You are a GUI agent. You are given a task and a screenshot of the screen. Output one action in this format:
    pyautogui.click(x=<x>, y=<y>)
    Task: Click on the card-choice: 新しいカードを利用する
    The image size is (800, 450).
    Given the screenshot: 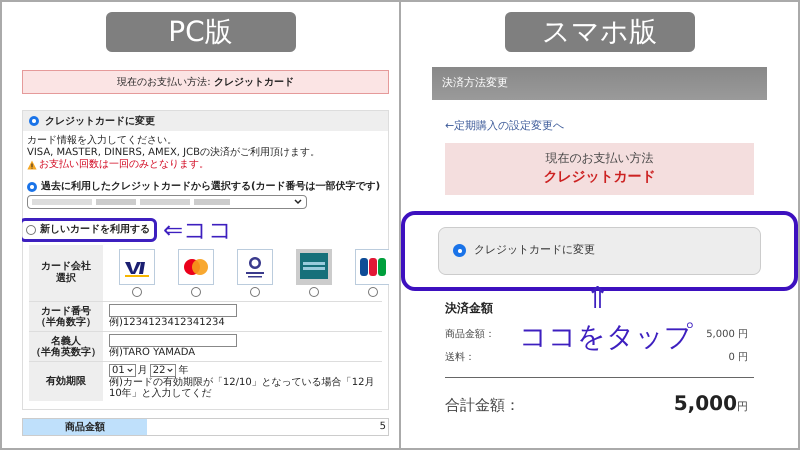 What is the action you would take?
    pyautogui.click(x=88, y=230)
    